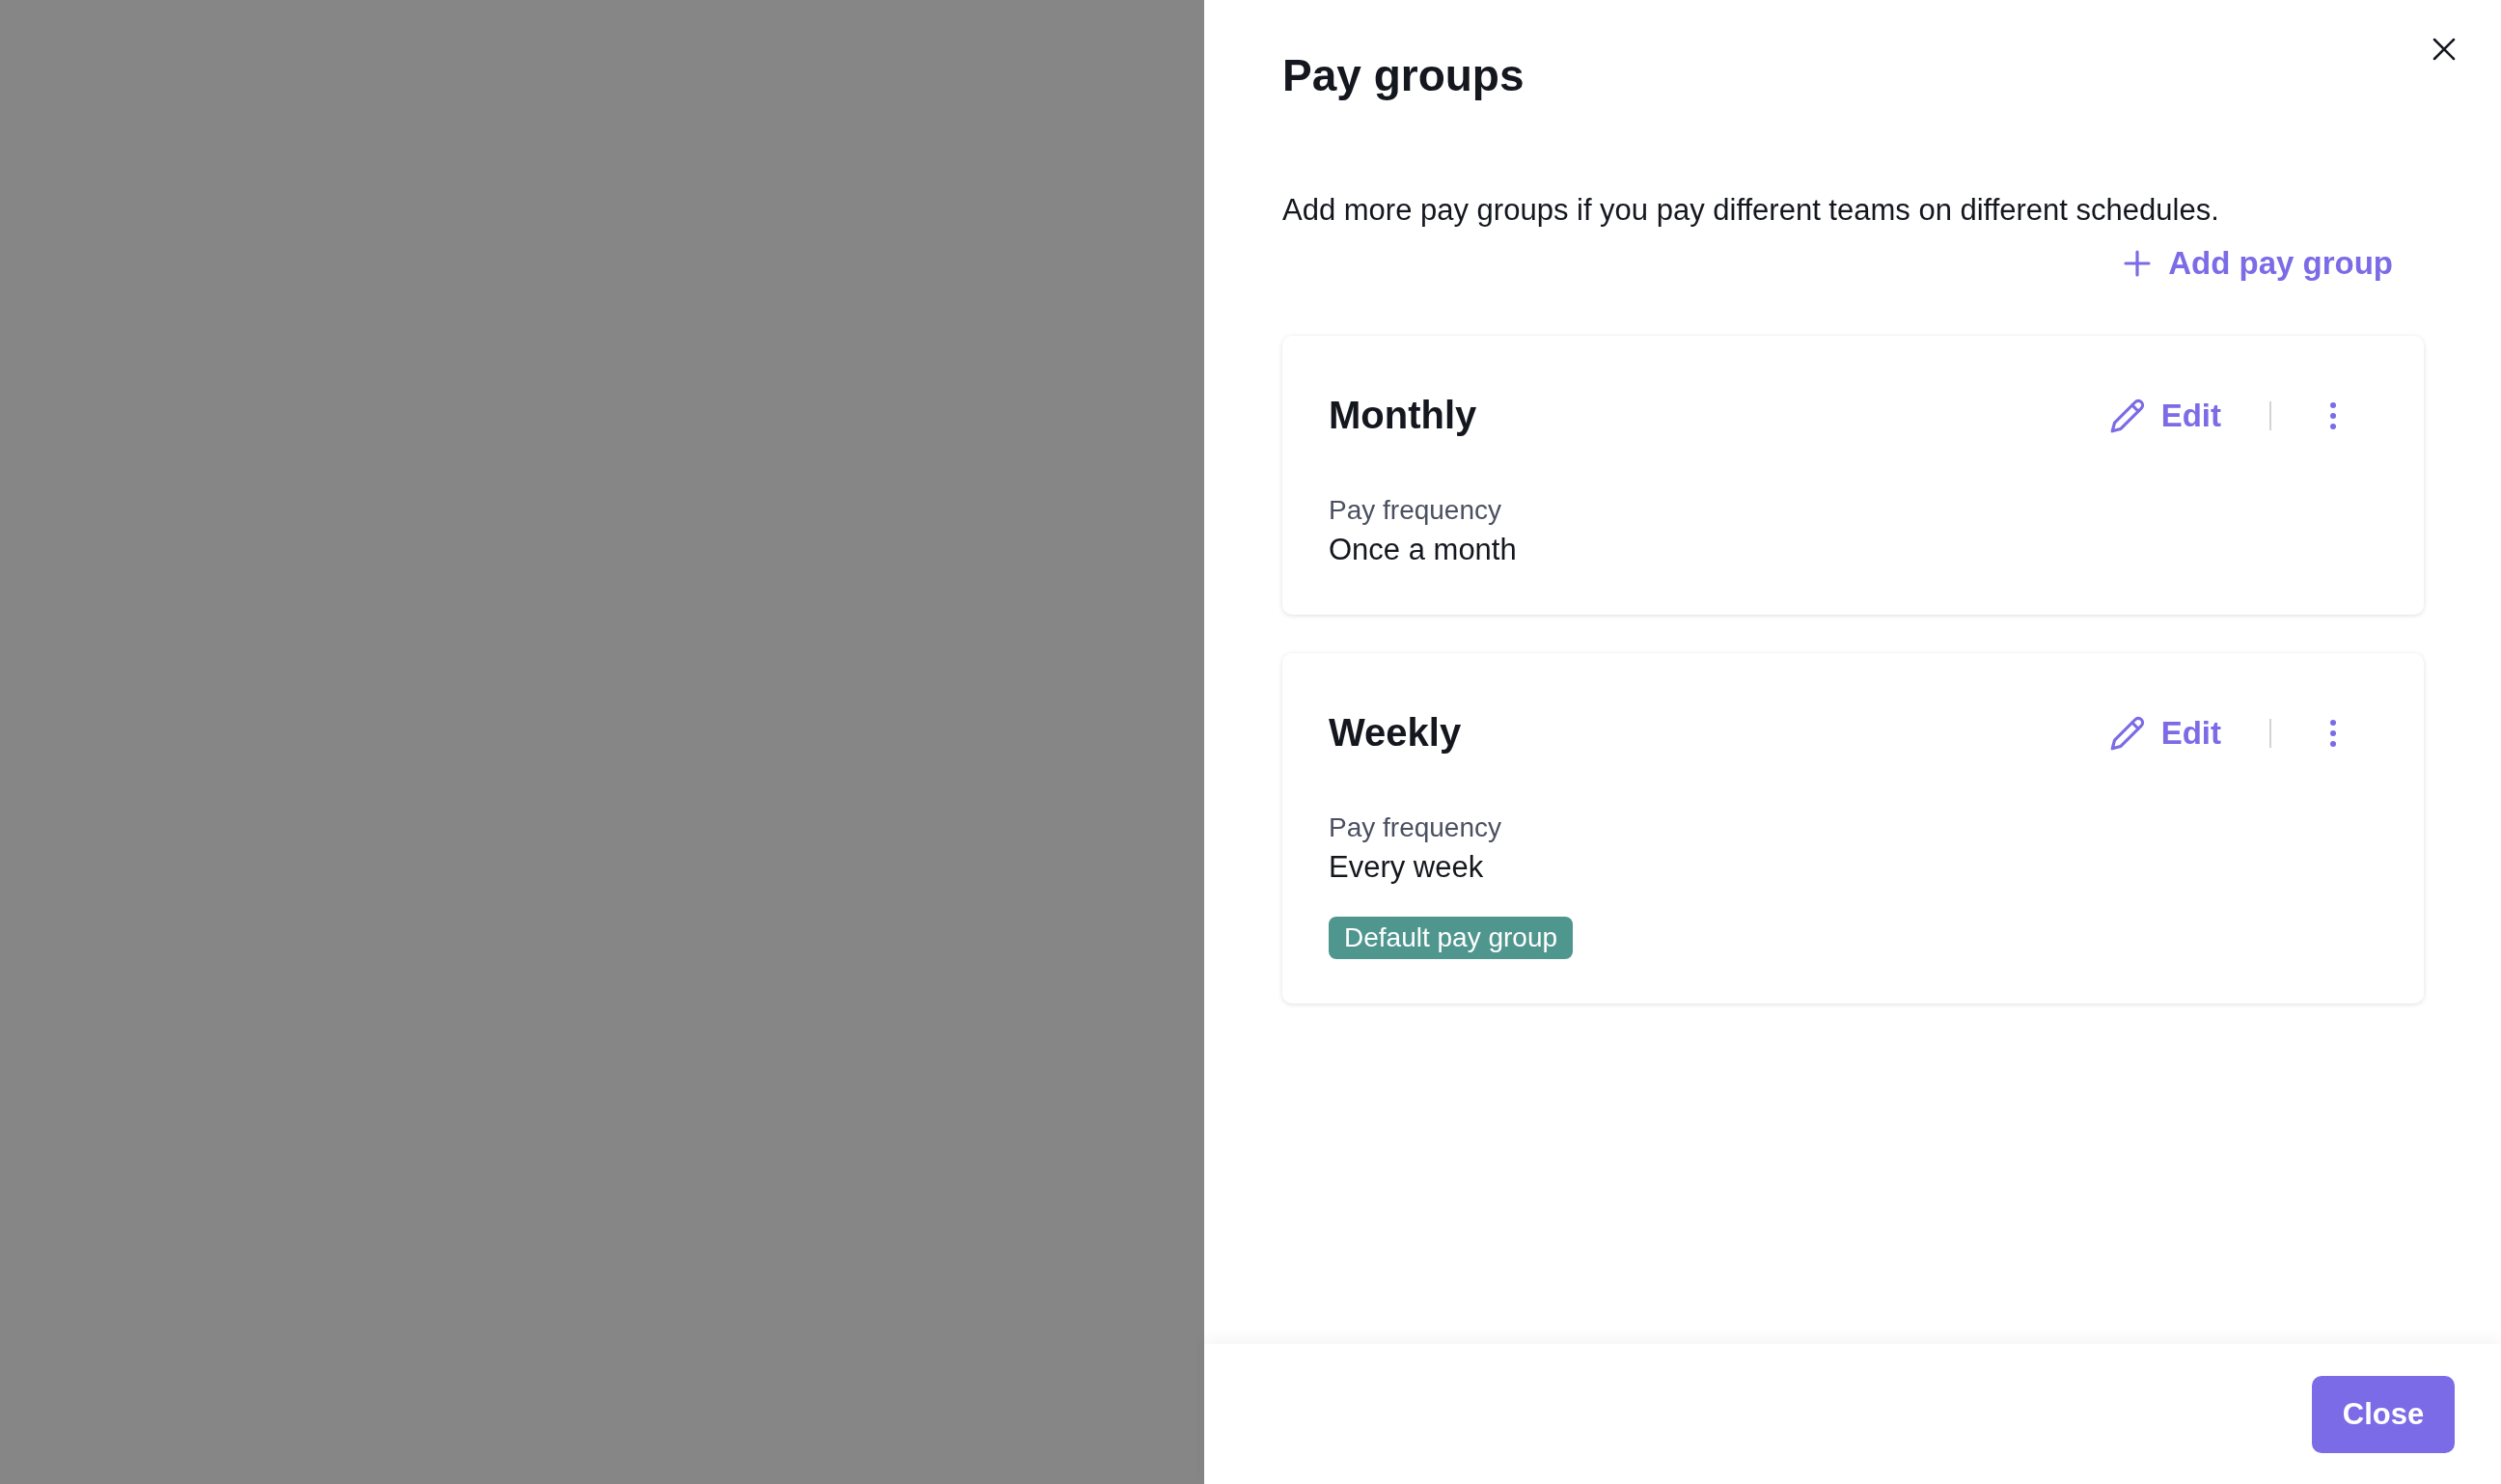  What do you see at coordinates (1403, 415) in the screenshot?
I see `pay-group-name: Monthly` at bounding box center [1403, 415].